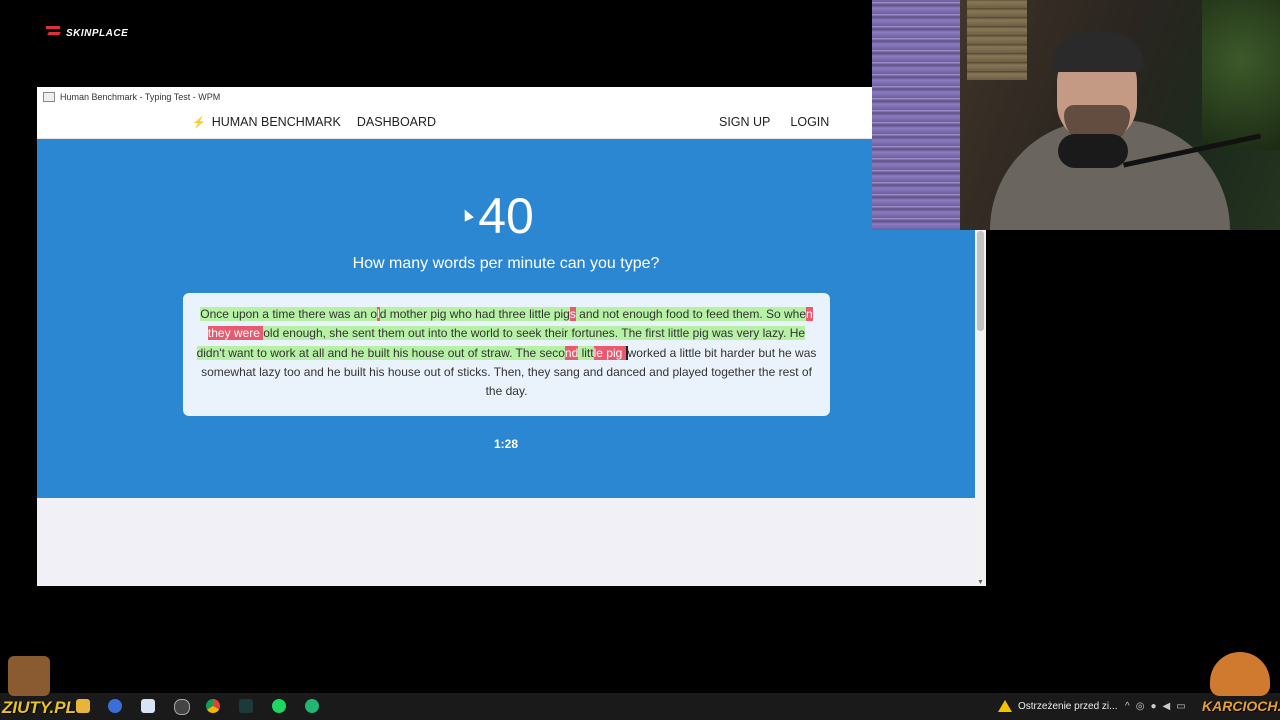  What do you see at coordinates (1183, 706) in the screenshot?
I see `display-icon: ▭` at bounding box center [1183, 706].